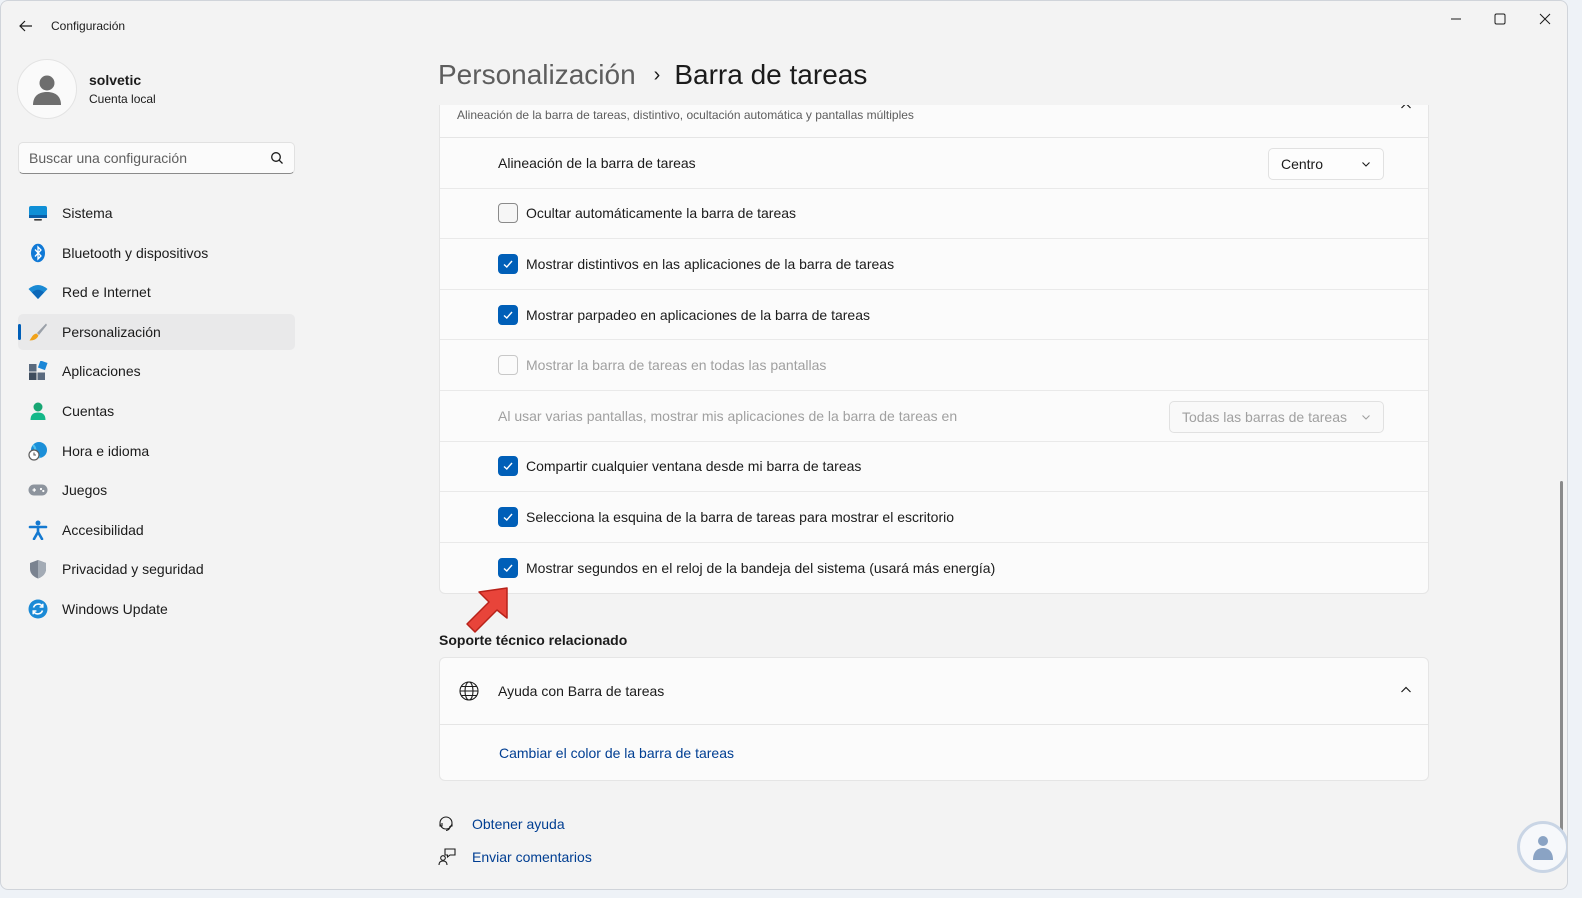  What do you see at coordinates (38, 213) in the screenshot?
I see `monitor-icon` at bounding box center [38, 213].